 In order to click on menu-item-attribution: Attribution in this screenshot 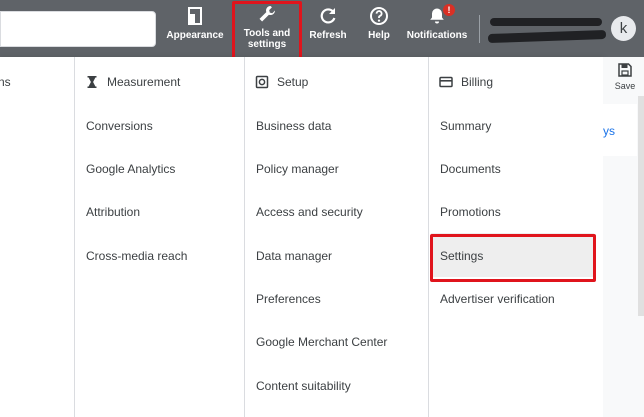, I will do `click(113, 212)`.